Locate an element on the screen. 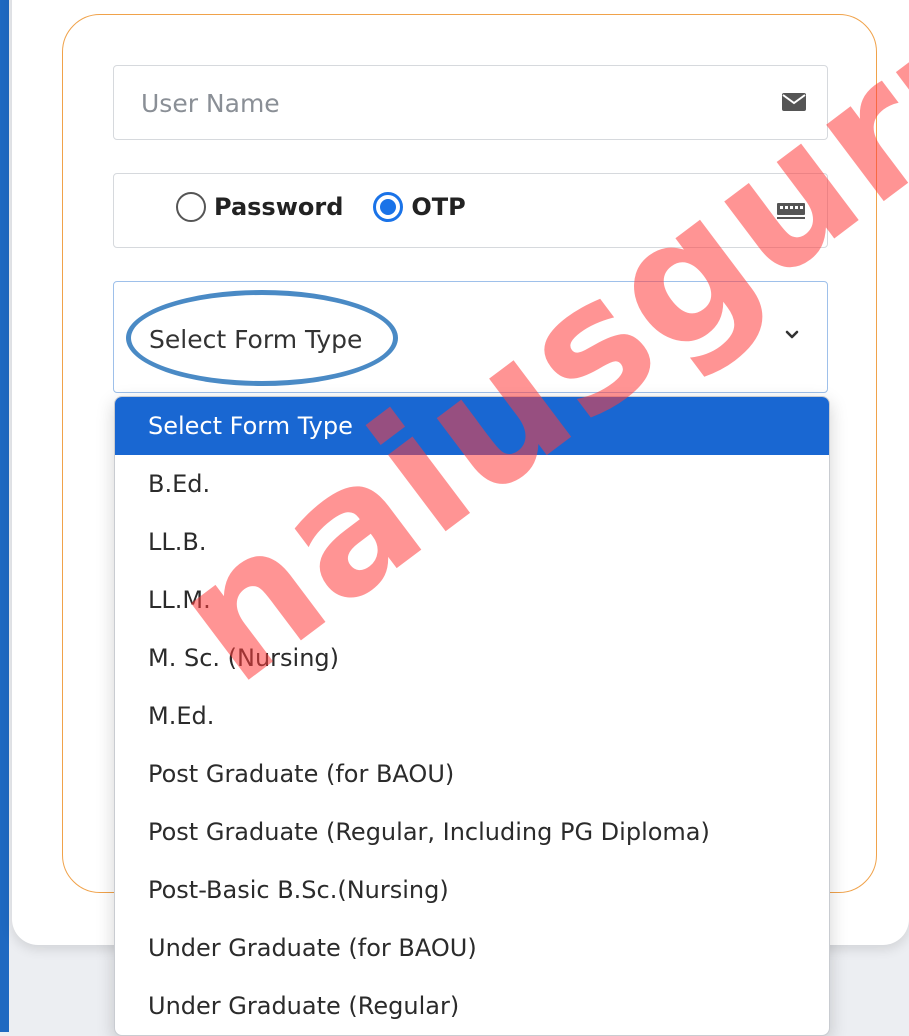  dropdown-option: Under Graduate (for BAOU) is located at coordinates (472, 948).